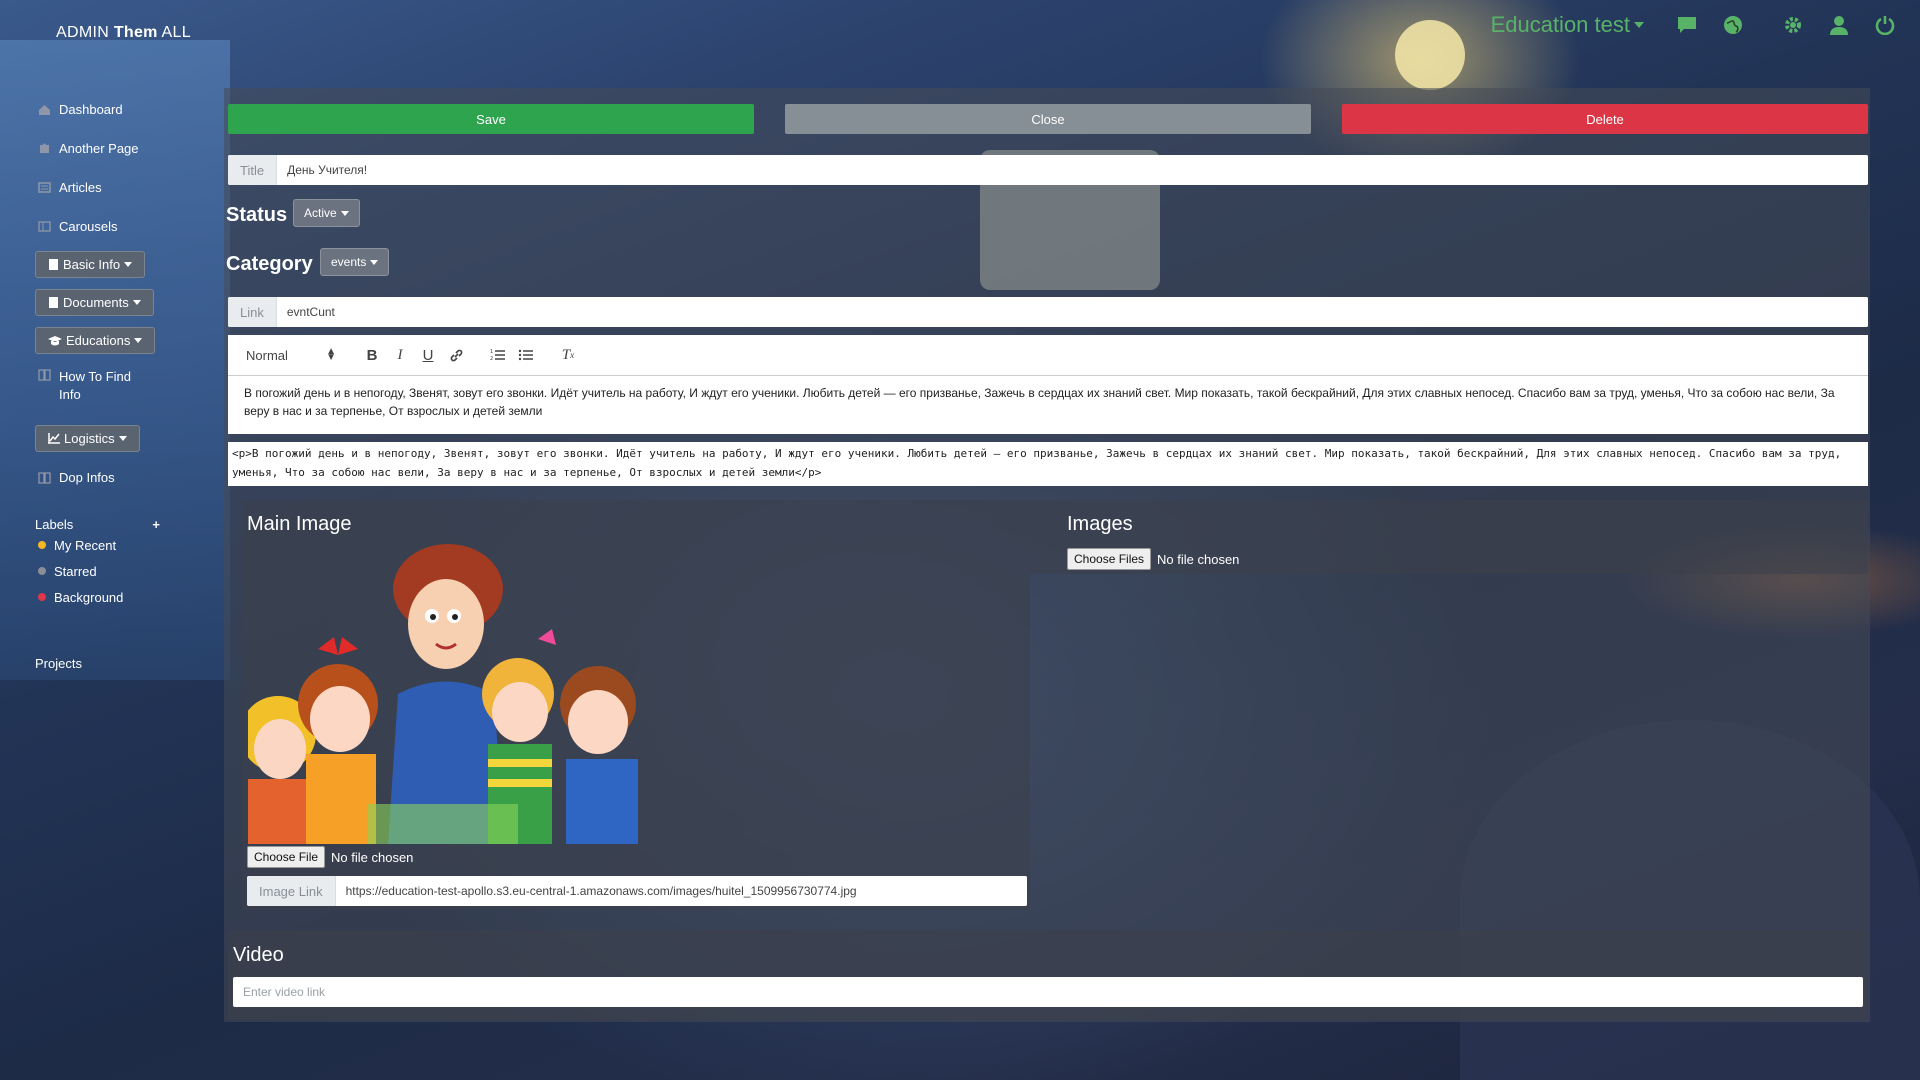 The height and width of the screenshot is (1080, 1920). What do you see at coordinates (44, 148) in the screenshot?
I see `puzzle-icon` at bounding box center [44, 148].